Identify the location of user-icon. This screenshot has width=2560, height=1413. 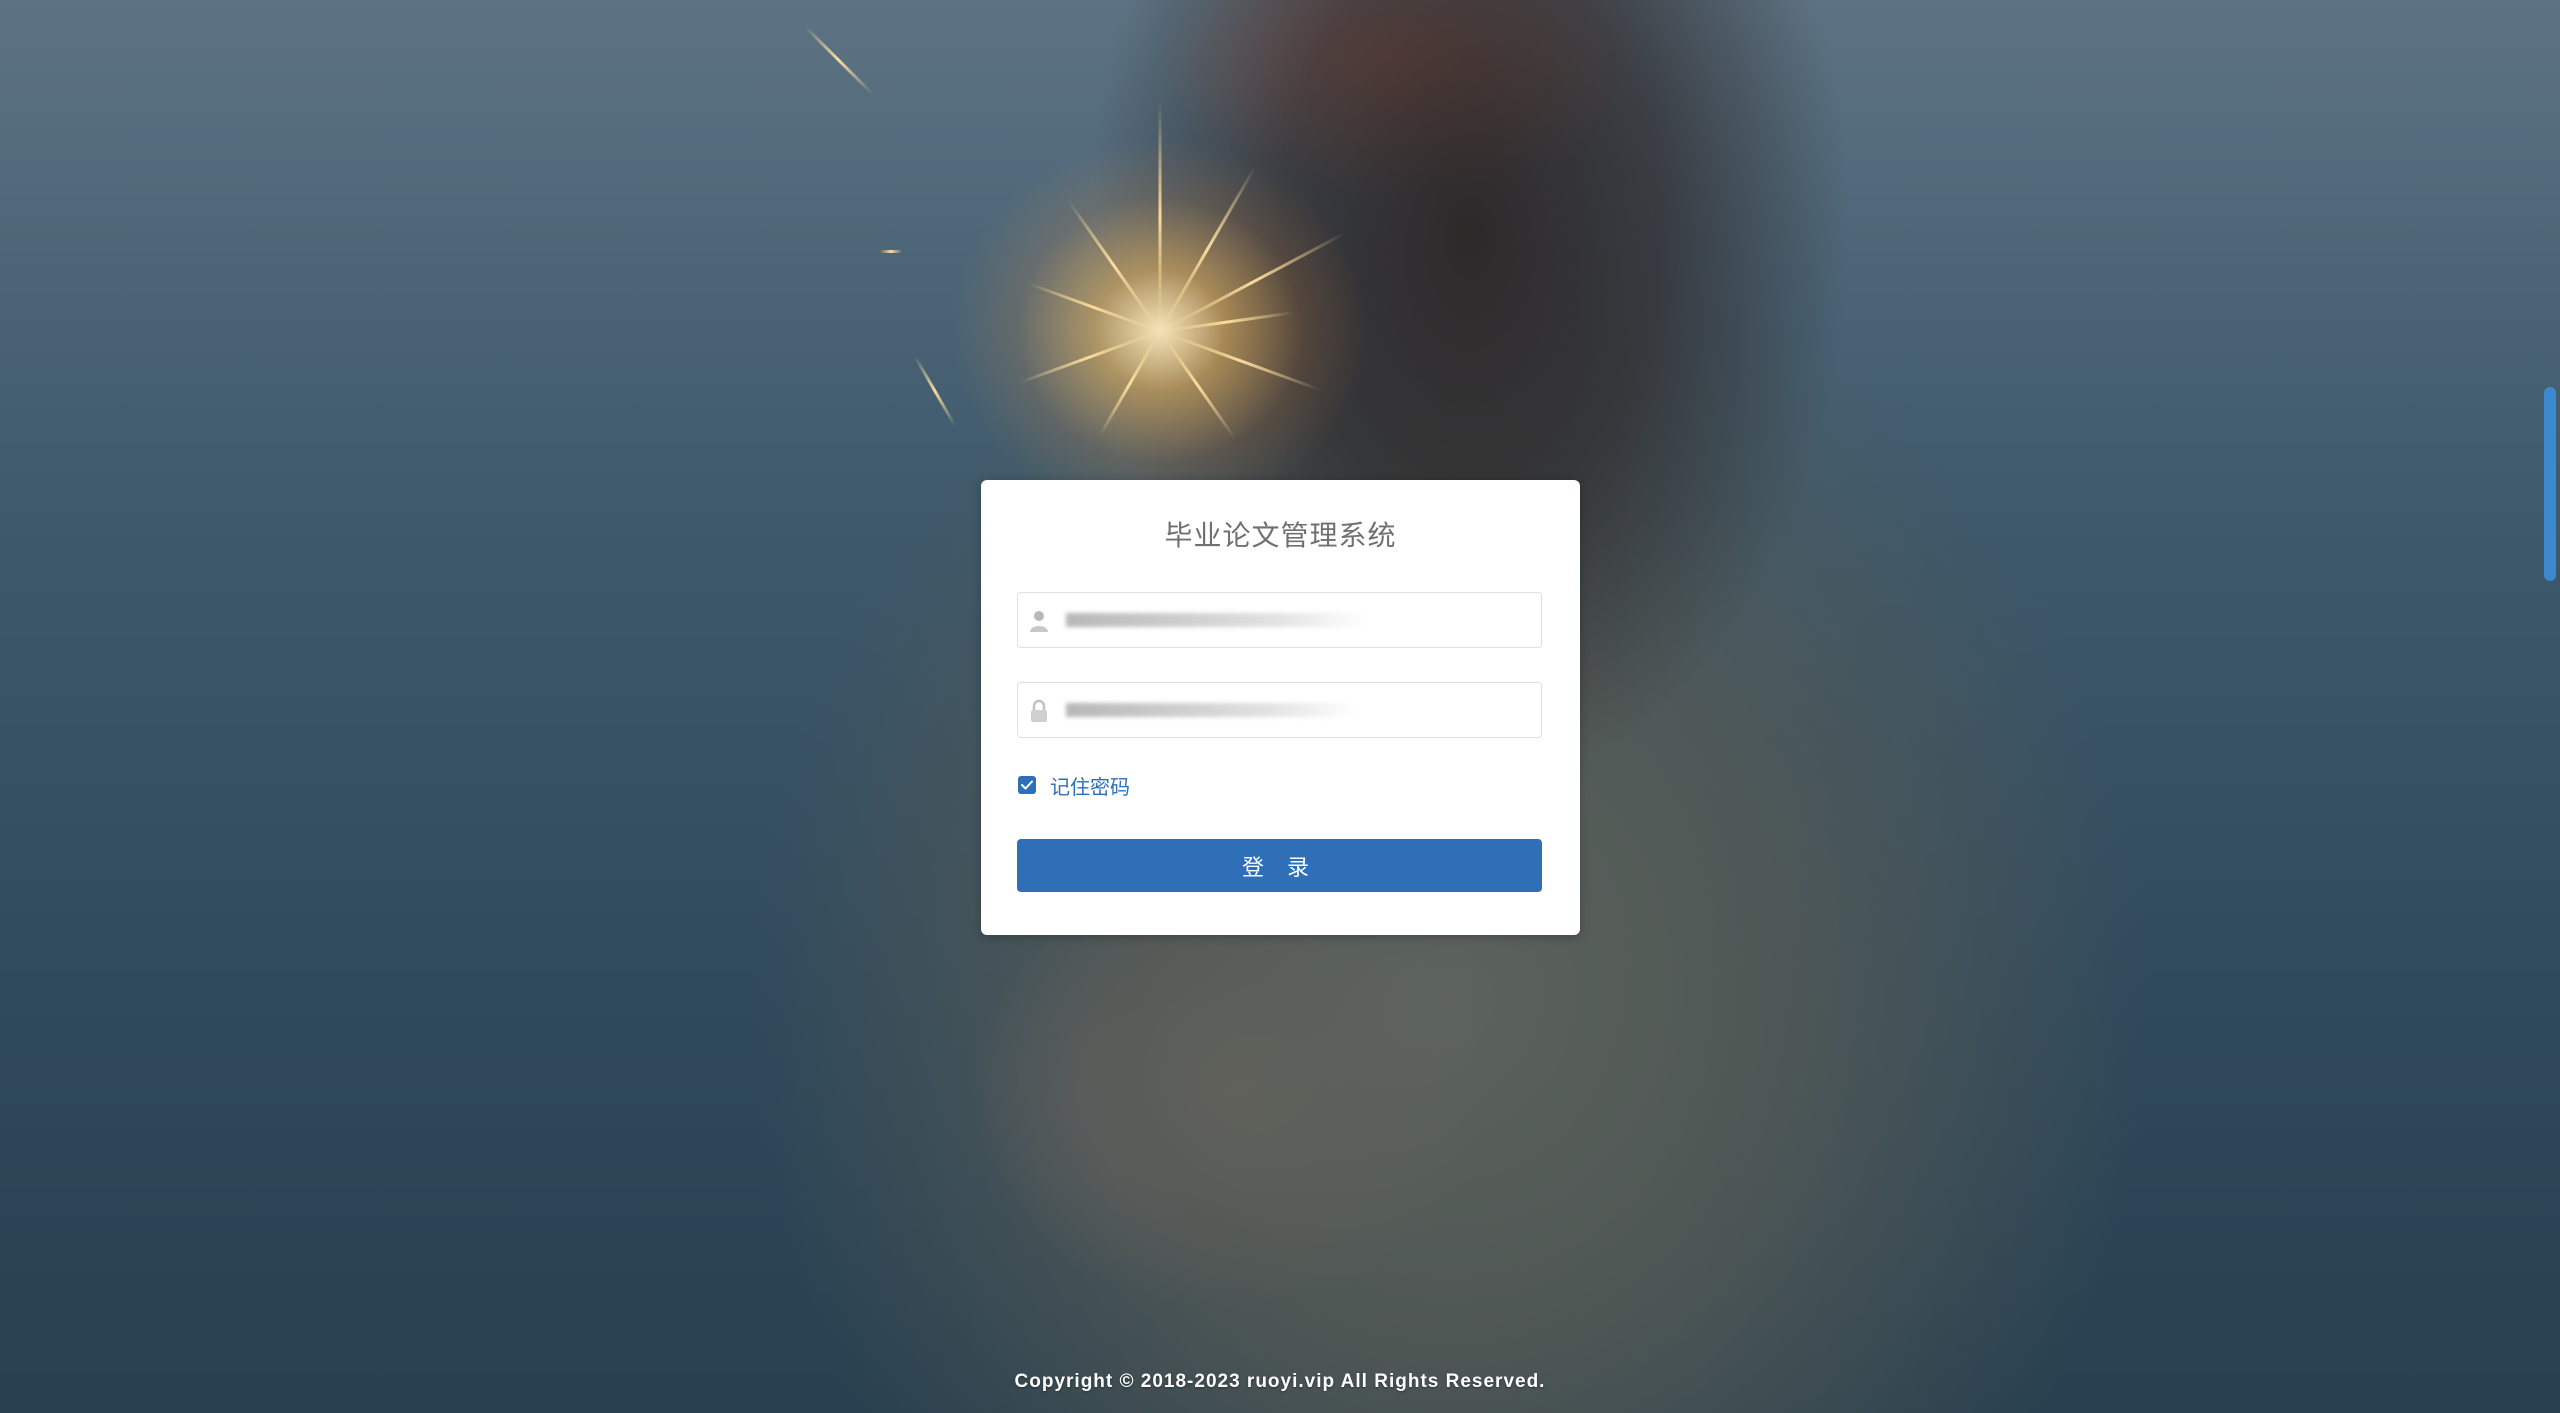
(1039, 621).